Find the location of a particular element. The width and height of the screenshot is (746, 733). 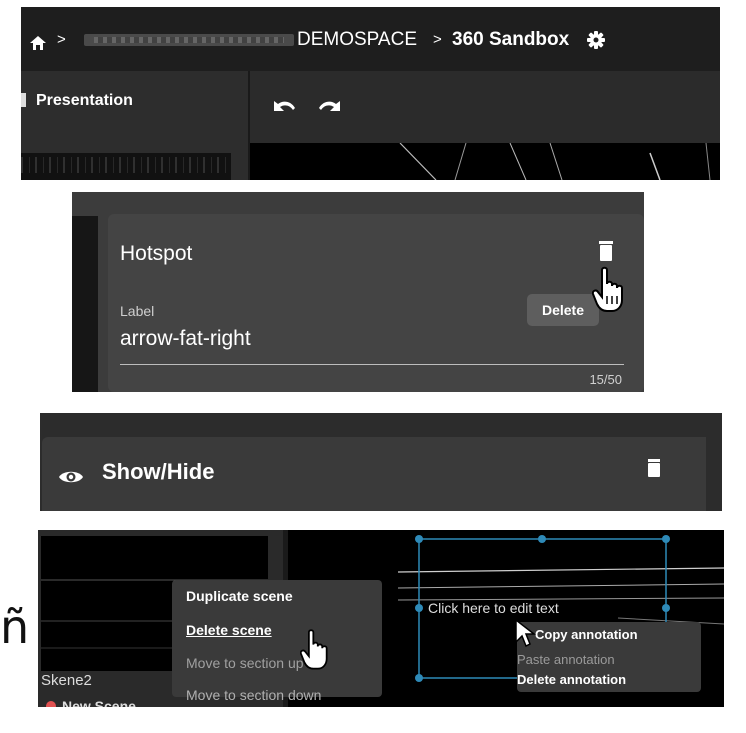

left-strip is located at coordinates (85, 304).